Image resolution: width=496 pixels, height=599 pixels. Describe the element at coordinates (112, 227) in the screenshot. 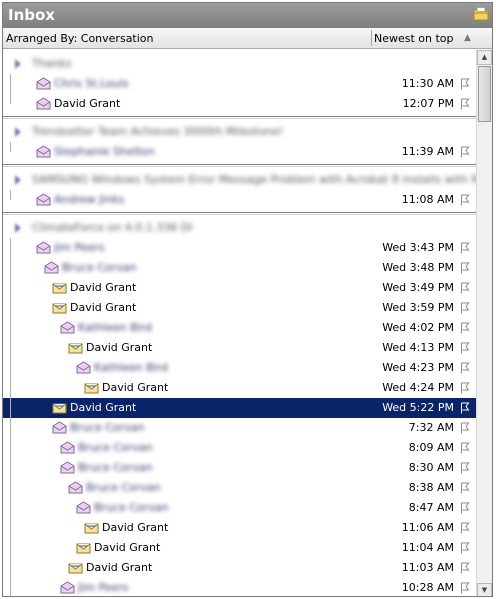

I see `conversation-subject: ClimateForce on 4.0.1.336 DI` at that location.